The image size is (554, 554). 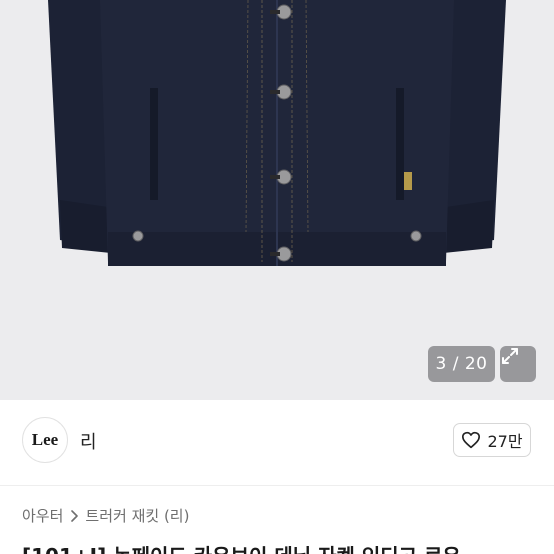 I want to click on brand-logo-text: Lee, so click(x=45, y=439).